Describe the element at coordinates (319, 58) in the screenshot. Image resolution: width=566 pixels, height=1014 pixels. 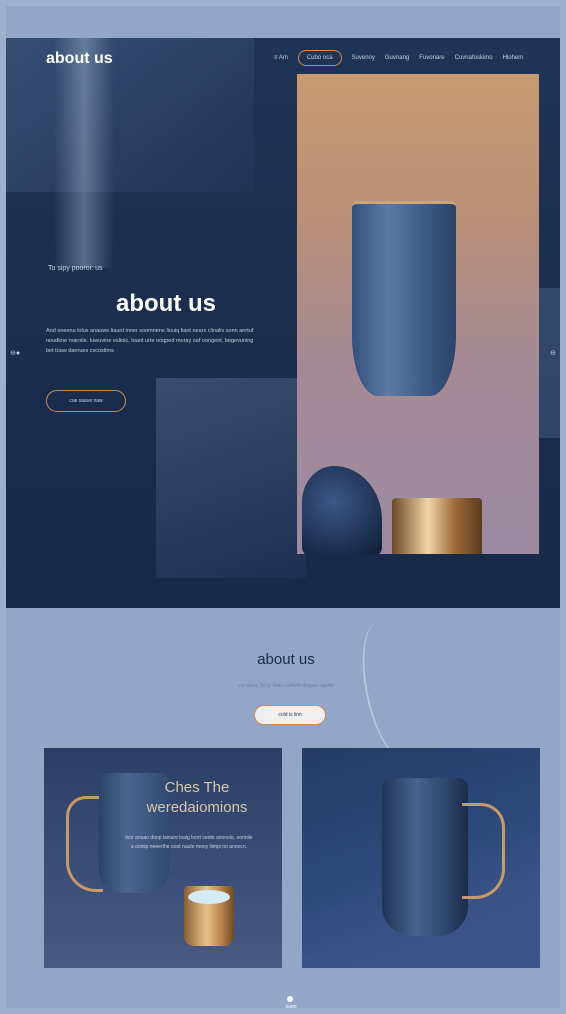
I see `nav-item-active: Cubo oca` at that location.